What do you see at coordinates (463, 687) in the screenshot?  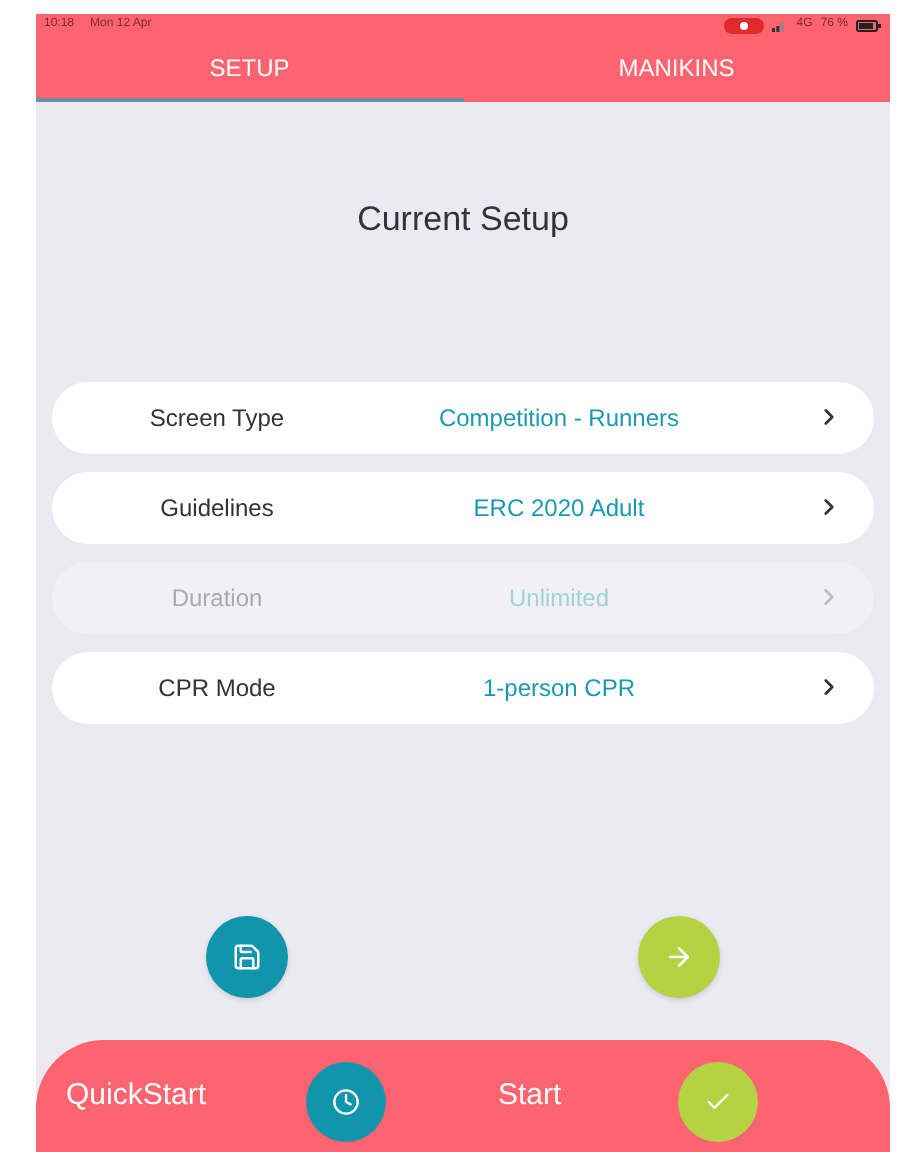 I see `setting-row: CPR Mode 1-person CPR` at bounding box center [463, 687].